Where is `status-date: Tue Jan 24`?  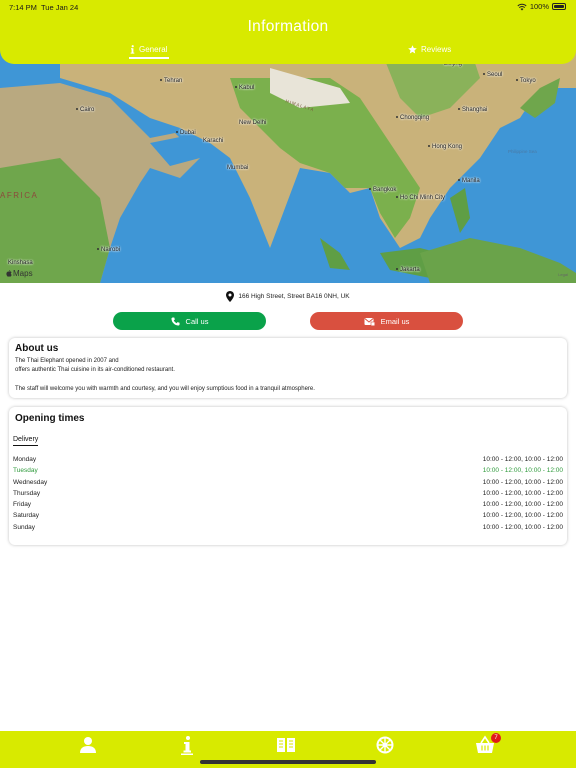 status-date: Tue Jan 24 is located at coordinates (60, 7).